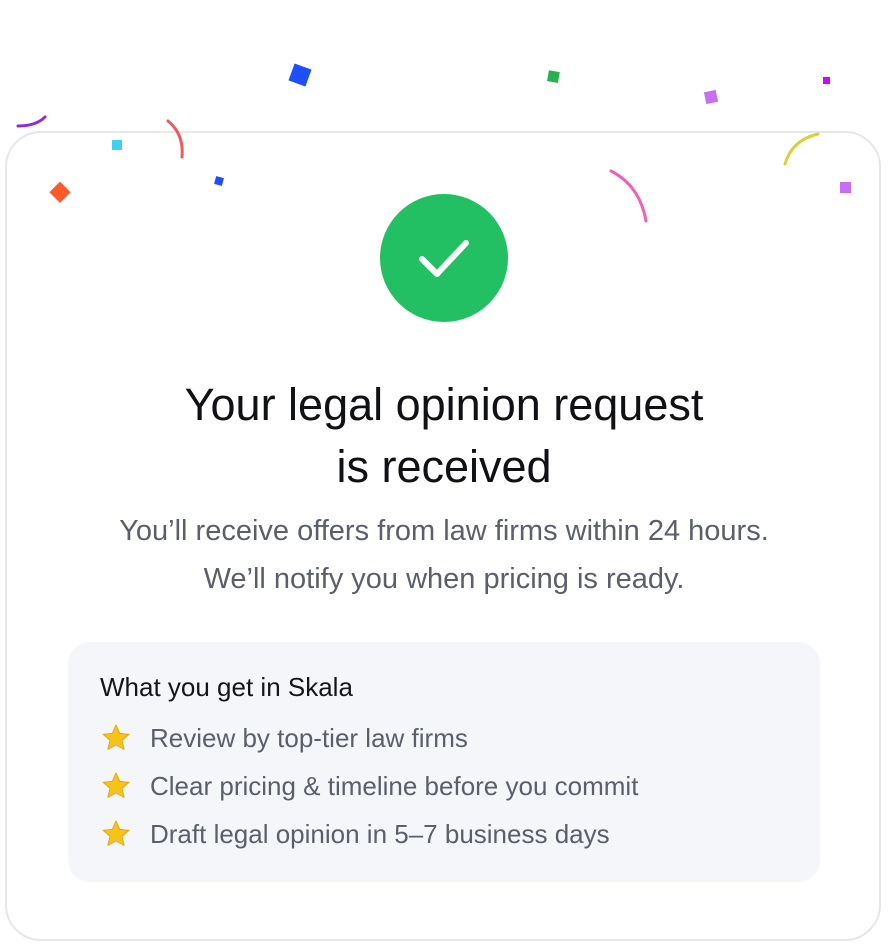 The width and height of the screenshot is (888, 952). What do you see at coordinates (309, 737) in the screenshot?
I see `benefit-label: Review by top-tier law firms` at bounding box center [309, 737].